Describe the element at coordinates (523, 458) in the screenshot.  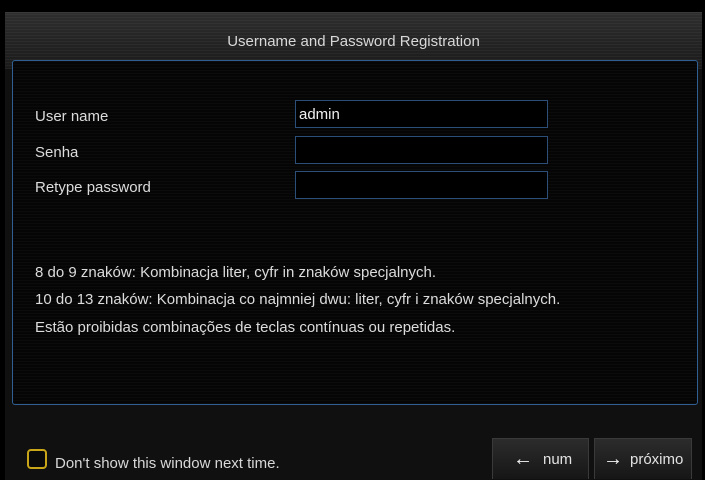
I see `arrow-left-icon: ←` at that location.